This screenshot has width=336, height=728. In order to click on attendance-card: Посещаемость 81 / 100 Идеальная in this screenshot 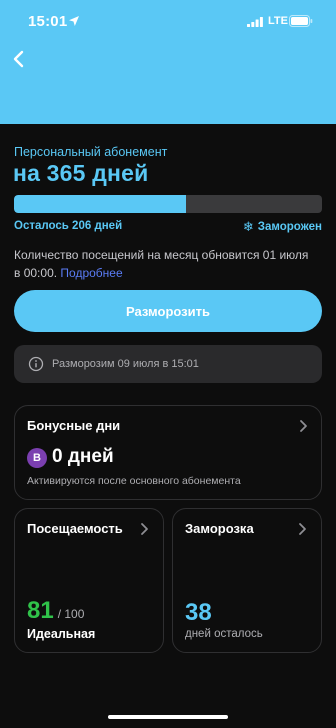, I will do `click(89, 580)`.